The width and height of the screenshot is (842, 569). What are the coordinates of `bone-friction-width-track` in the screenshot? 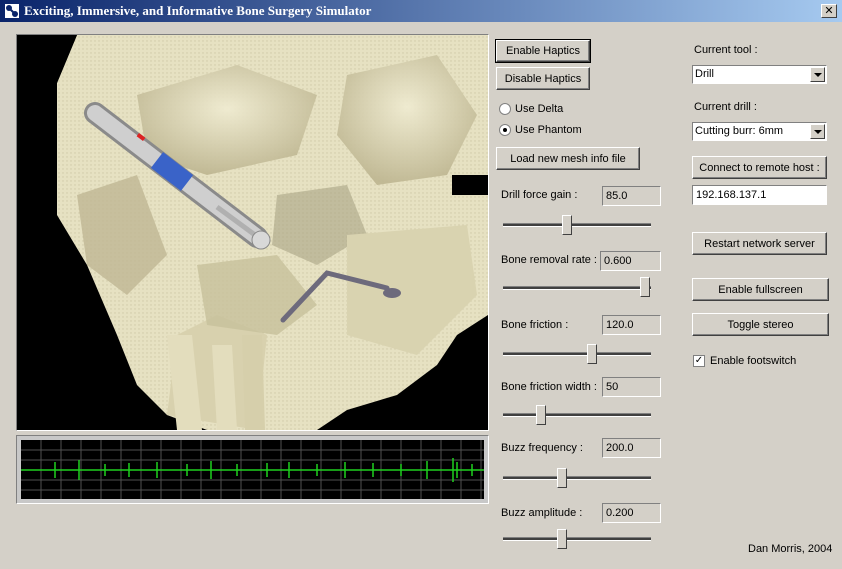 It's located at (577, 415).